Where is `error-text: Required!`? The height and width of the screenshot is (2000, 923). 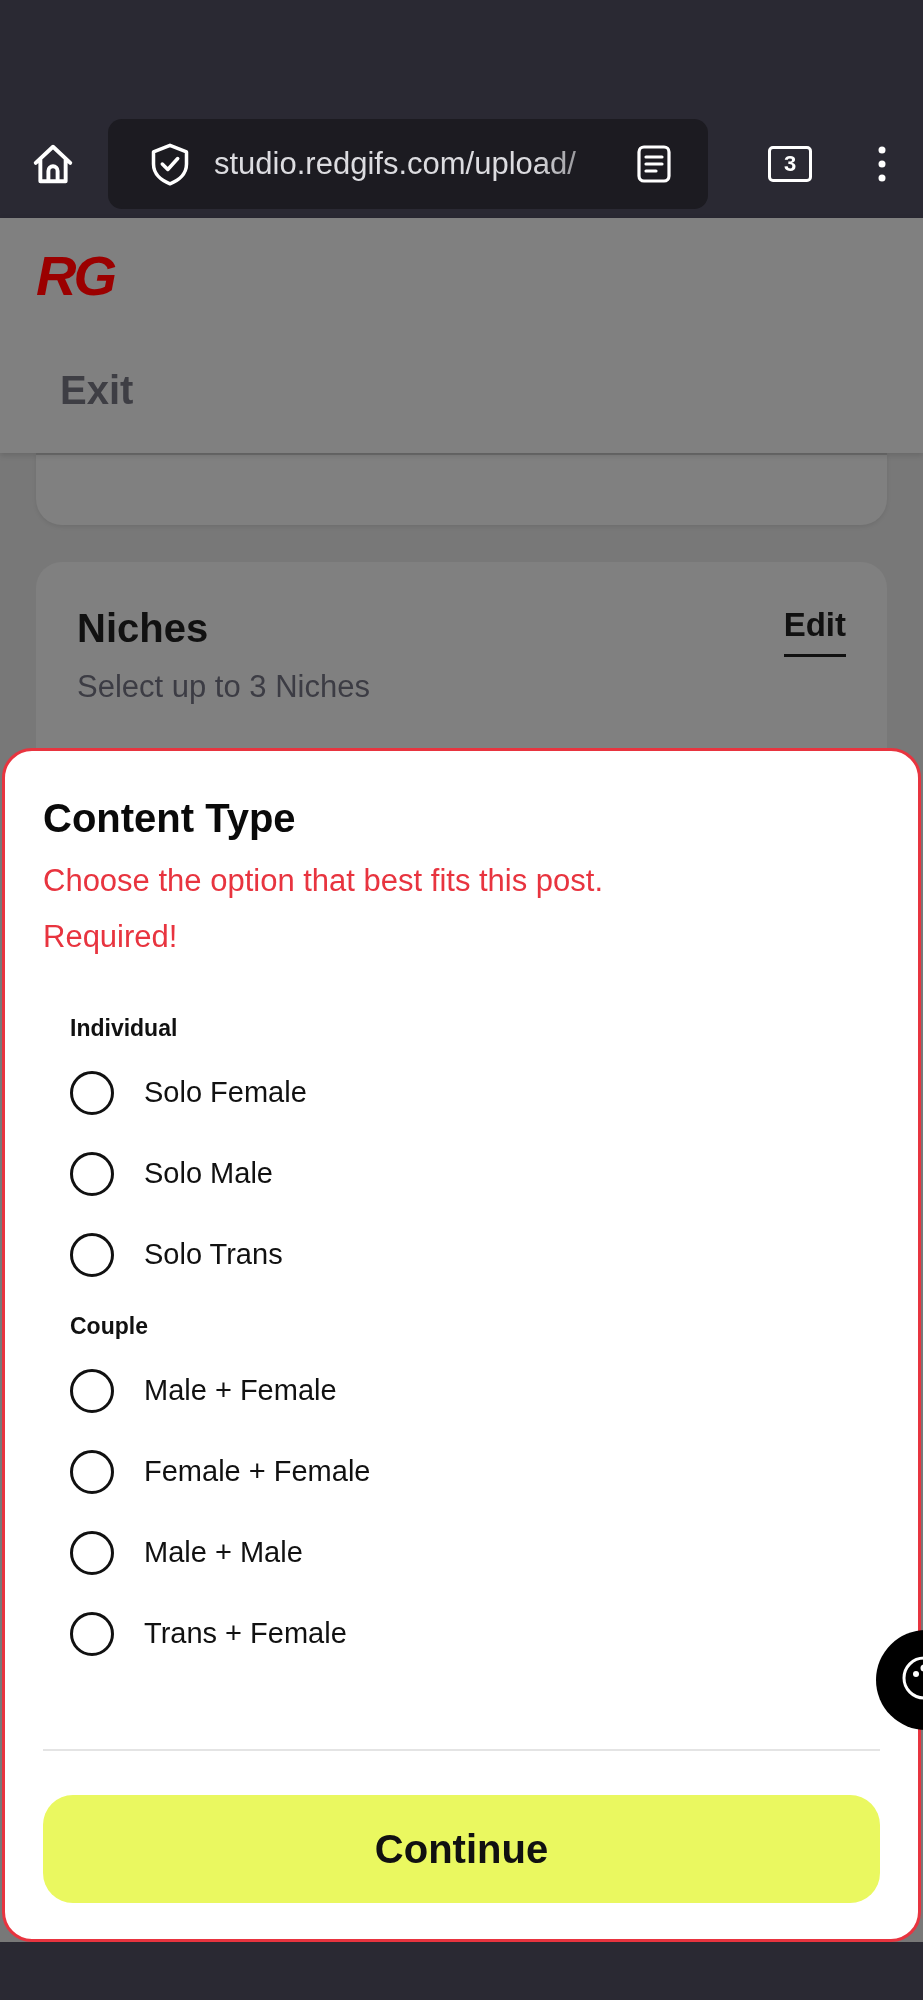 error-text: Required! is located at coordinates (111, 937).